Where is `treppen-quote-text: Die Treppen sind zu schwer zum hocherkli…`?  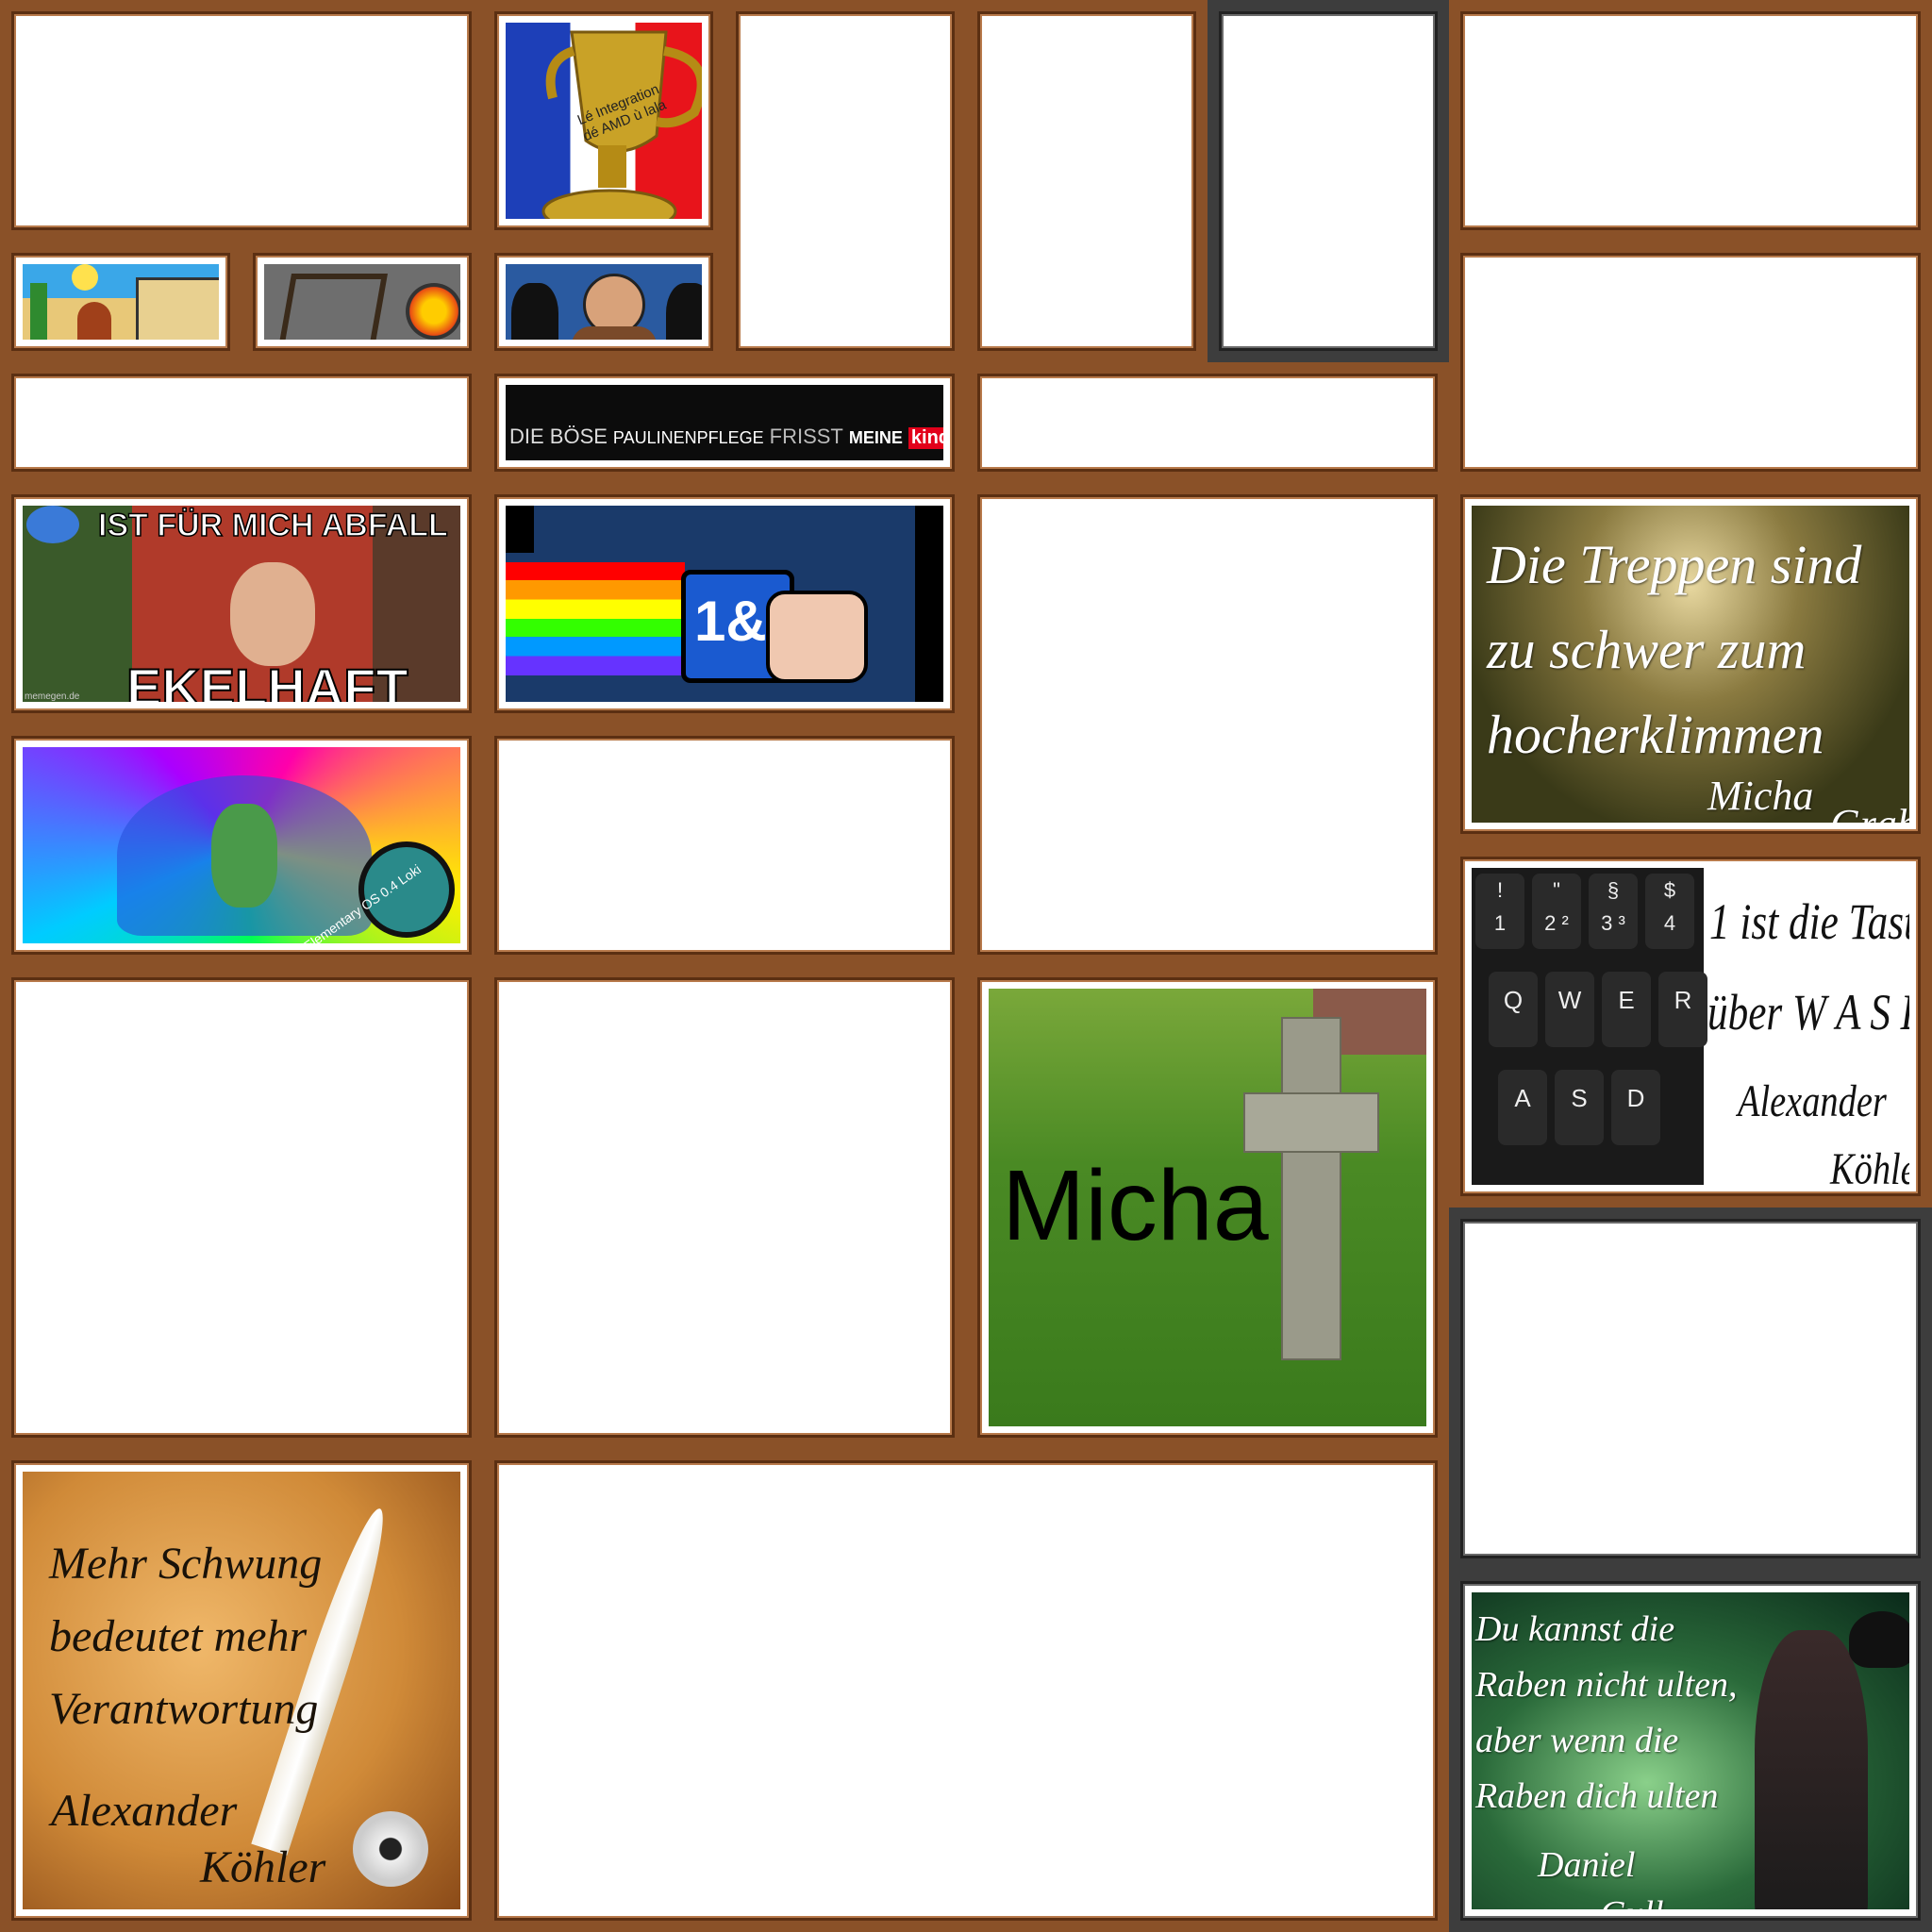 treppen-quote-text: Die Treppen sind zu schwer zum hocherkli… is located at coordinates (1674, 649).